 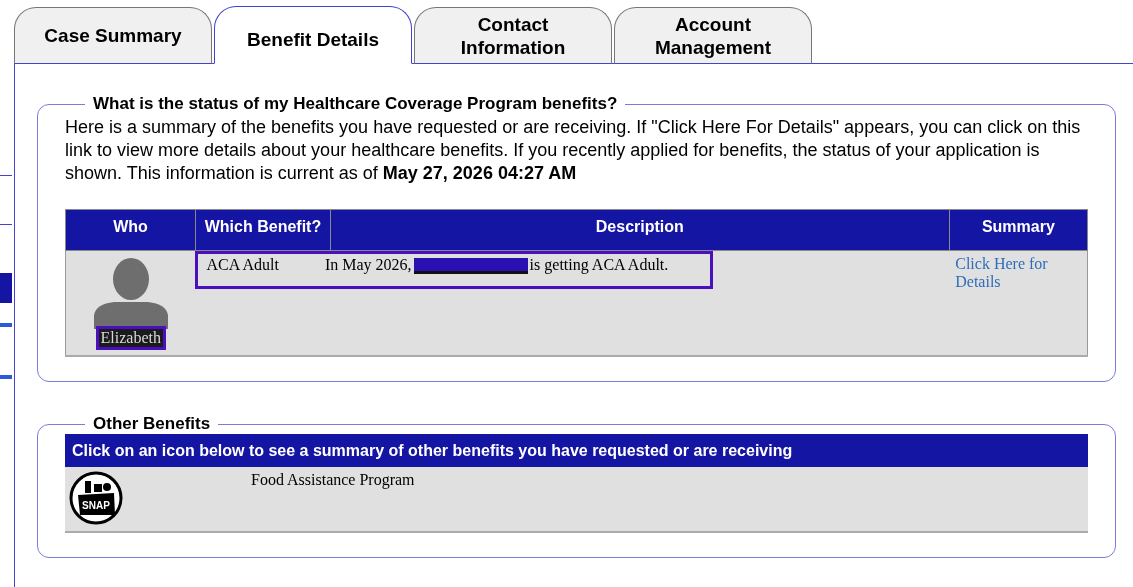 What do you see at coordinates (713, 35) in the screenshot?
I see `tab: Account Management` at bounding box center [713, 35].